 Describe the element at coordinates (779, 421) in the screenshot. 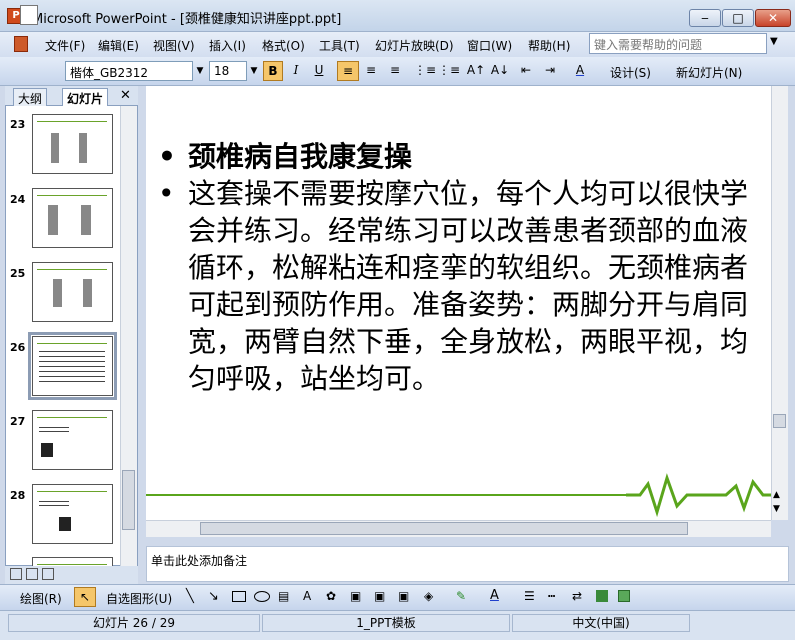

I see `slide-scroll-thumb` at that location.